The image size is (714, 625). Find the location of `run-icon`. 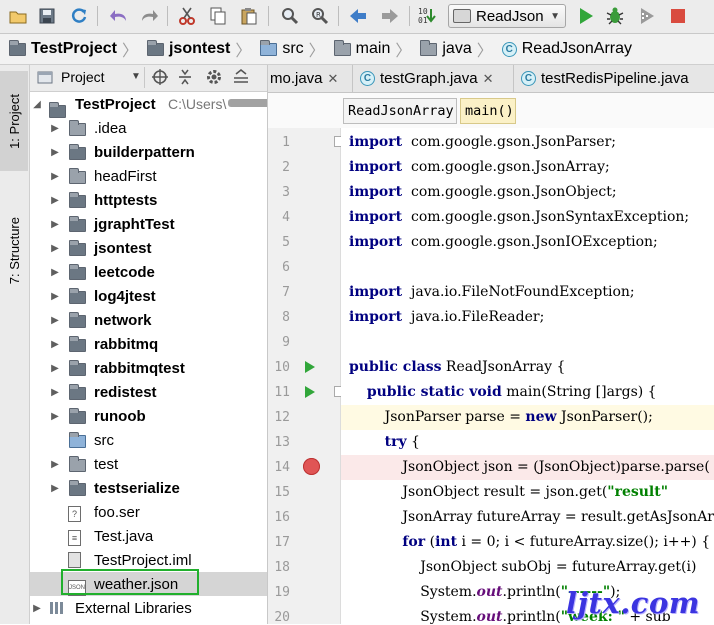

run-icon is located at coordinates (586, 16).